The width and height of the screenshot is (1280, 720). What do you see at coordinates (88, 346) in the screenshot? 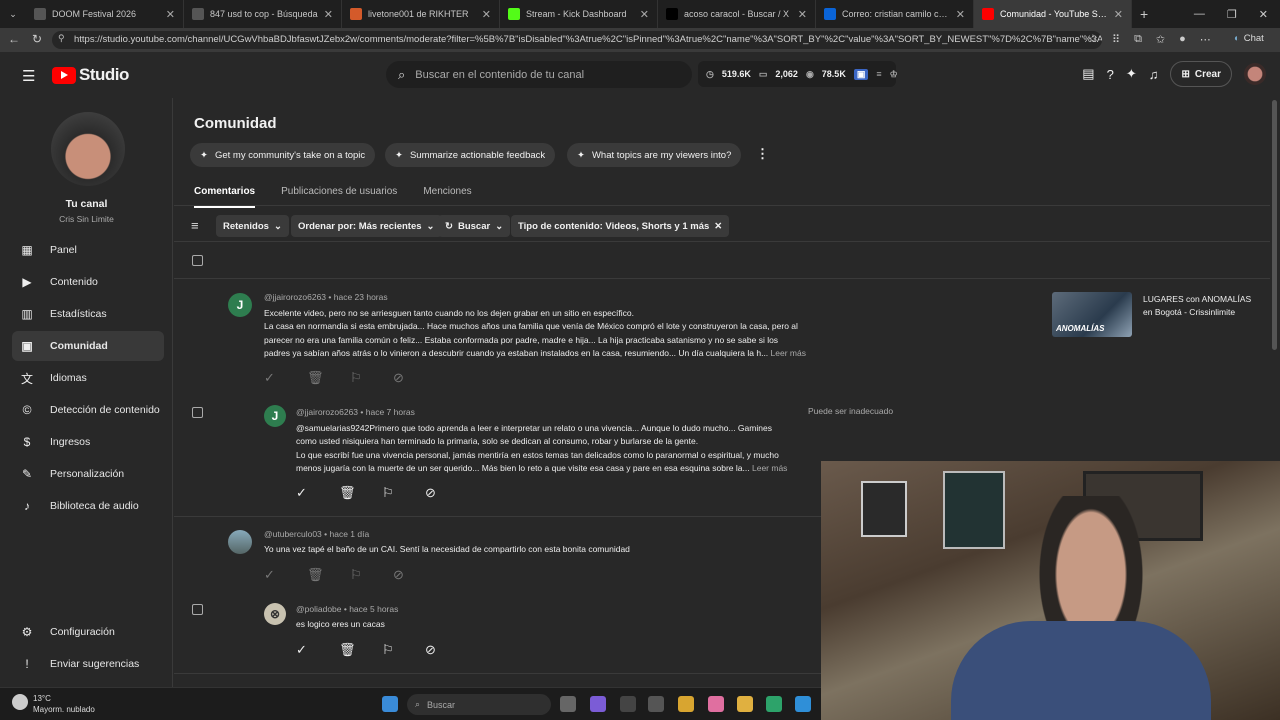
I see `sidebar-item: ▣ Comunidad` at bounding box center [88, 346].